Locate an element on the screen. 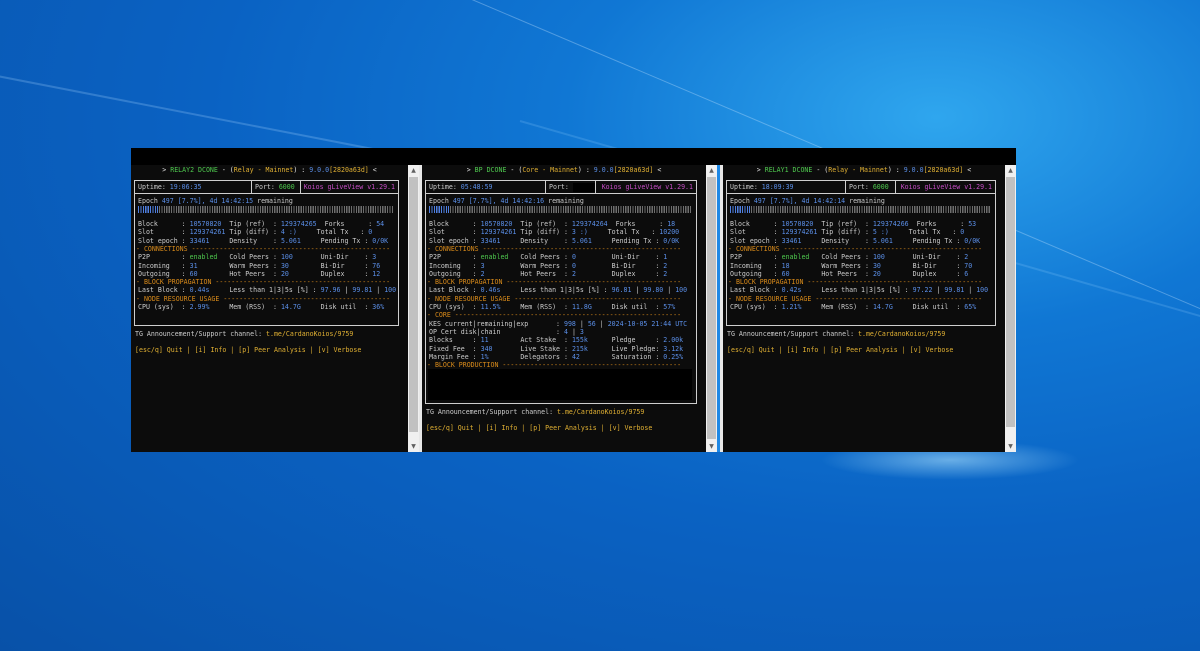 The height and width of the screenshot is (651, 1200). scrollbar-relay1: ▲ ▼ is located at coordinates (1010, 308).